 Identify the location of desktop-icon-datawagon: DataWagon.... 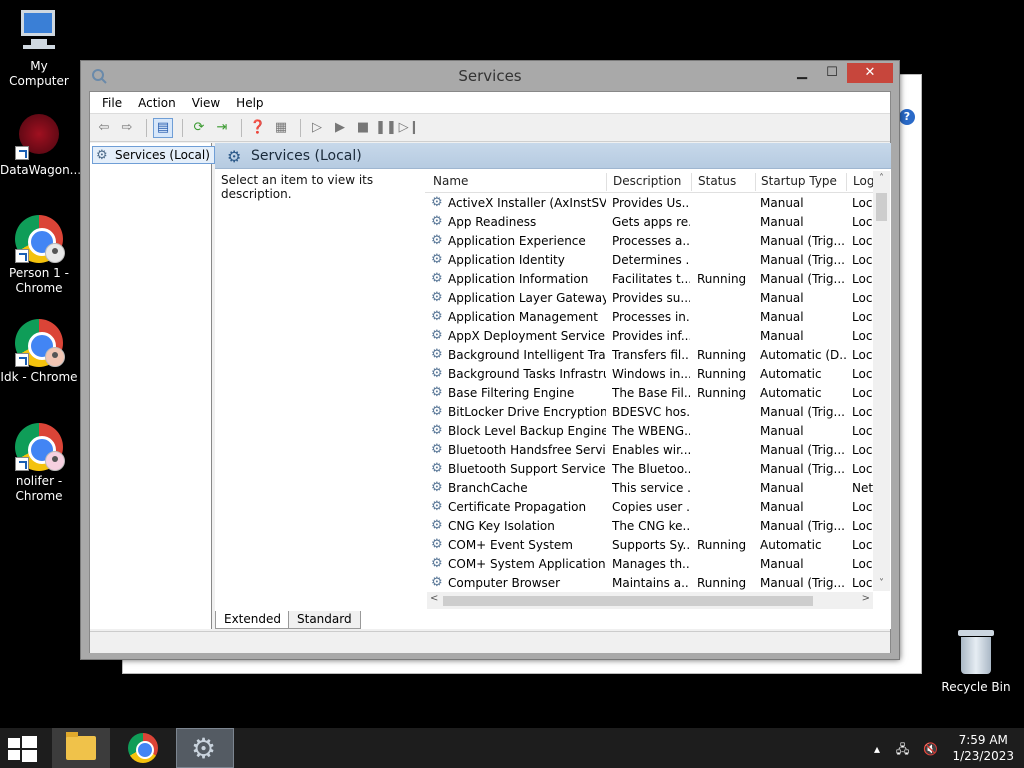
(40, 145).